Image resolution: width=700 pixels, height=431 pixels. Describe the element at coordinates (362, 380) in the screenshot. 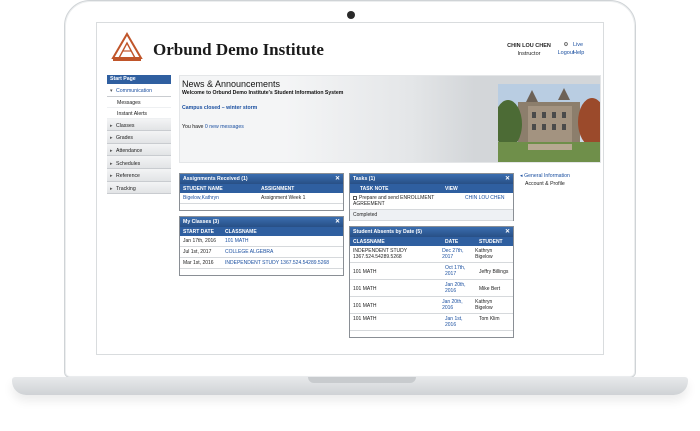

I see `laptop-notch` at that location.